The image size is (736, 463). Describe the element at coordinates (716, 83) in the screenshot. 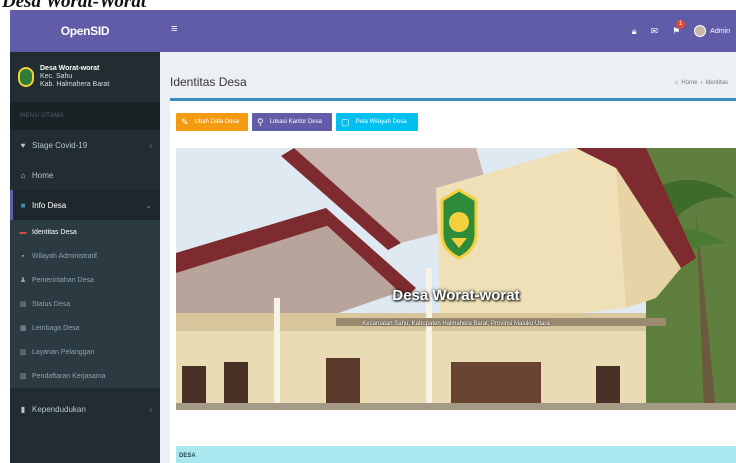

I see `breadcrumb-current: Identitas` at that location.